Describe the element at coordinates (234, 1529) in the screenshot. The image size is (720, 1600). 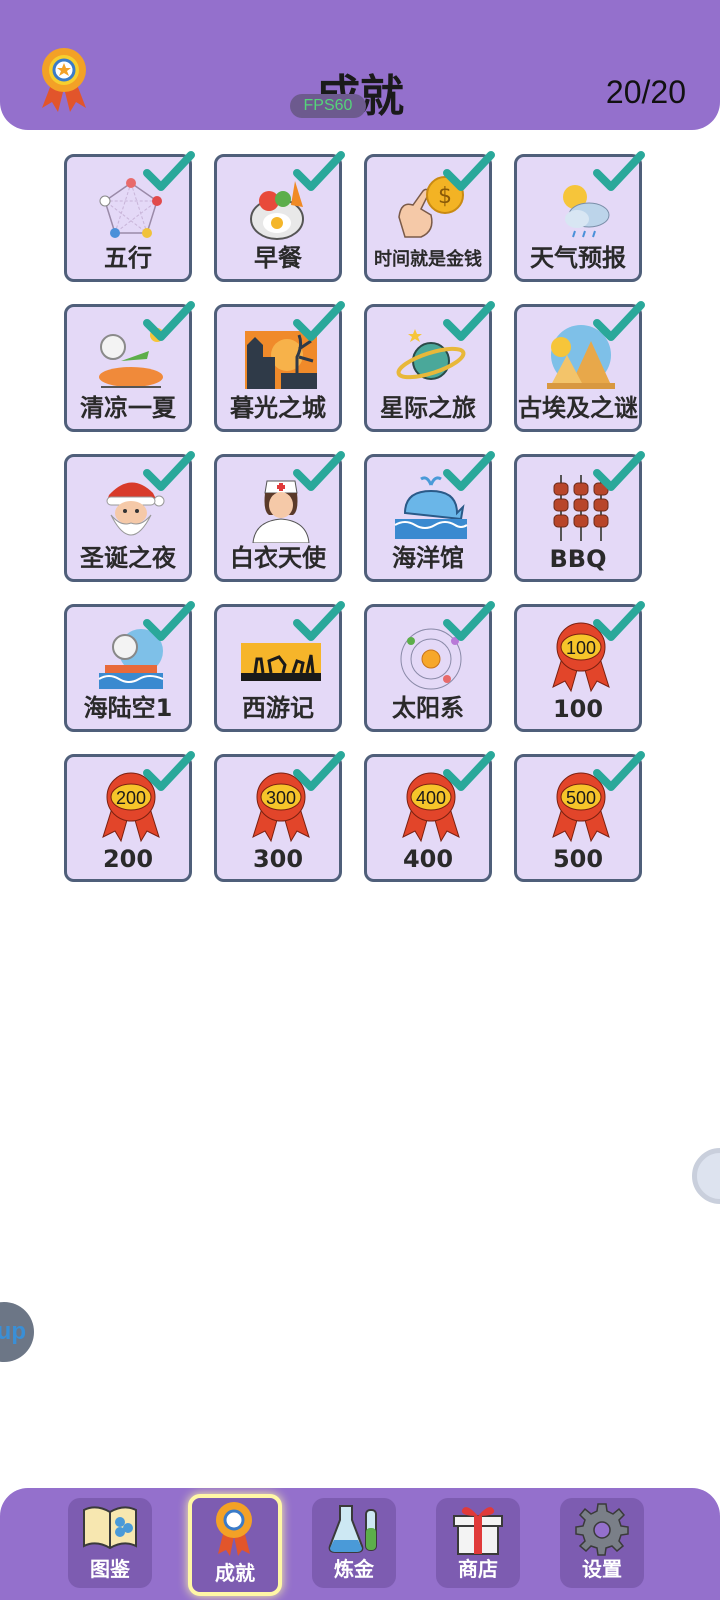
I see `medal-icon` at that location.